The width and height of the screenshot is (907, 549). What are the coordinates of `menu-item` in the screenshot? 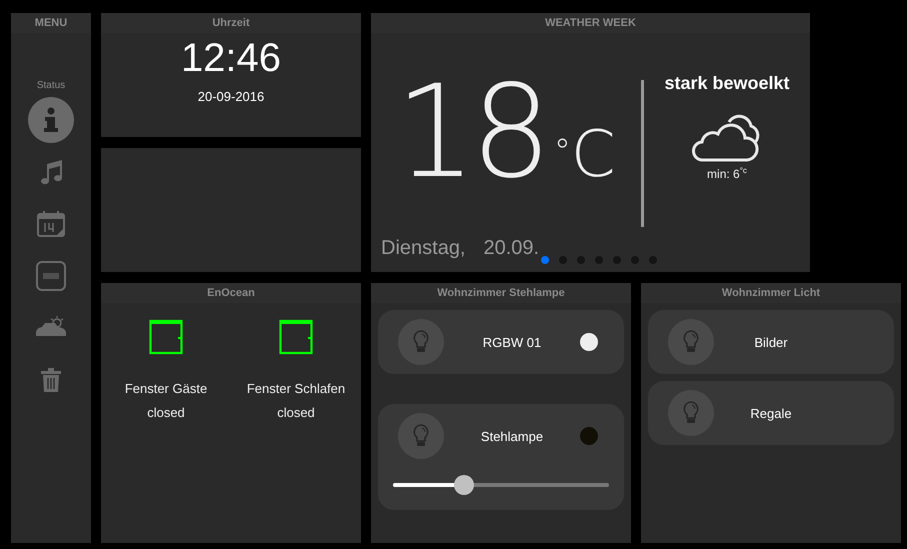 It's located at (51, 120).